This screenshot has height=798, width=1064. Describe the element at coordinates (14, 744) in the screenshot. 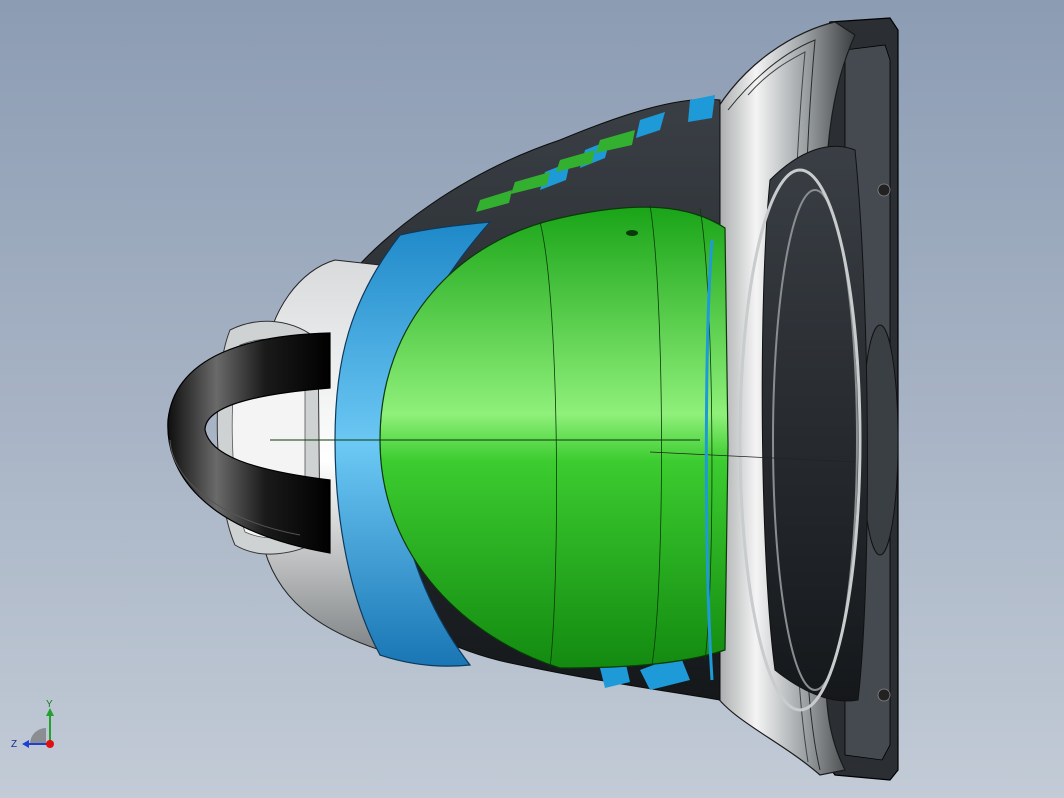

I see `z-axis-label: Z` at that location.